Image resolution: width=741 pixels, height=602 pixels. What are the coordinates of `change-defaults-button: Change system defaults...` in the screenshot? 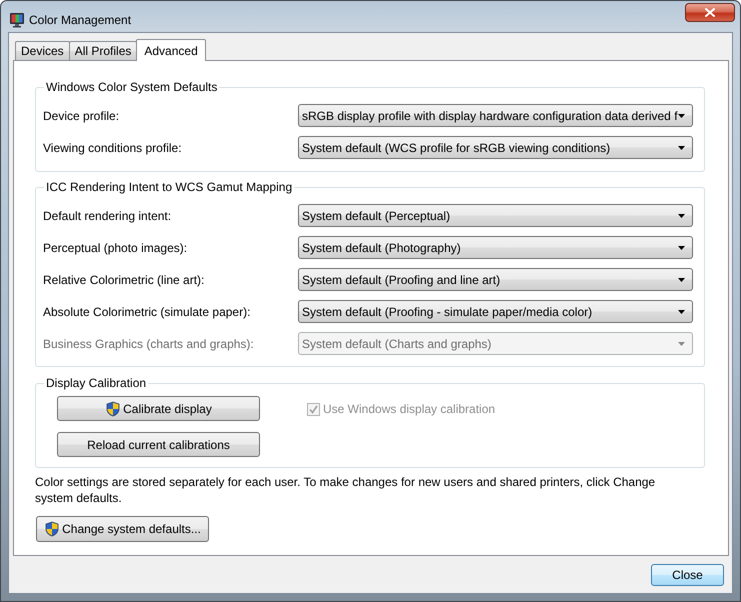 It's located at (122, 529).